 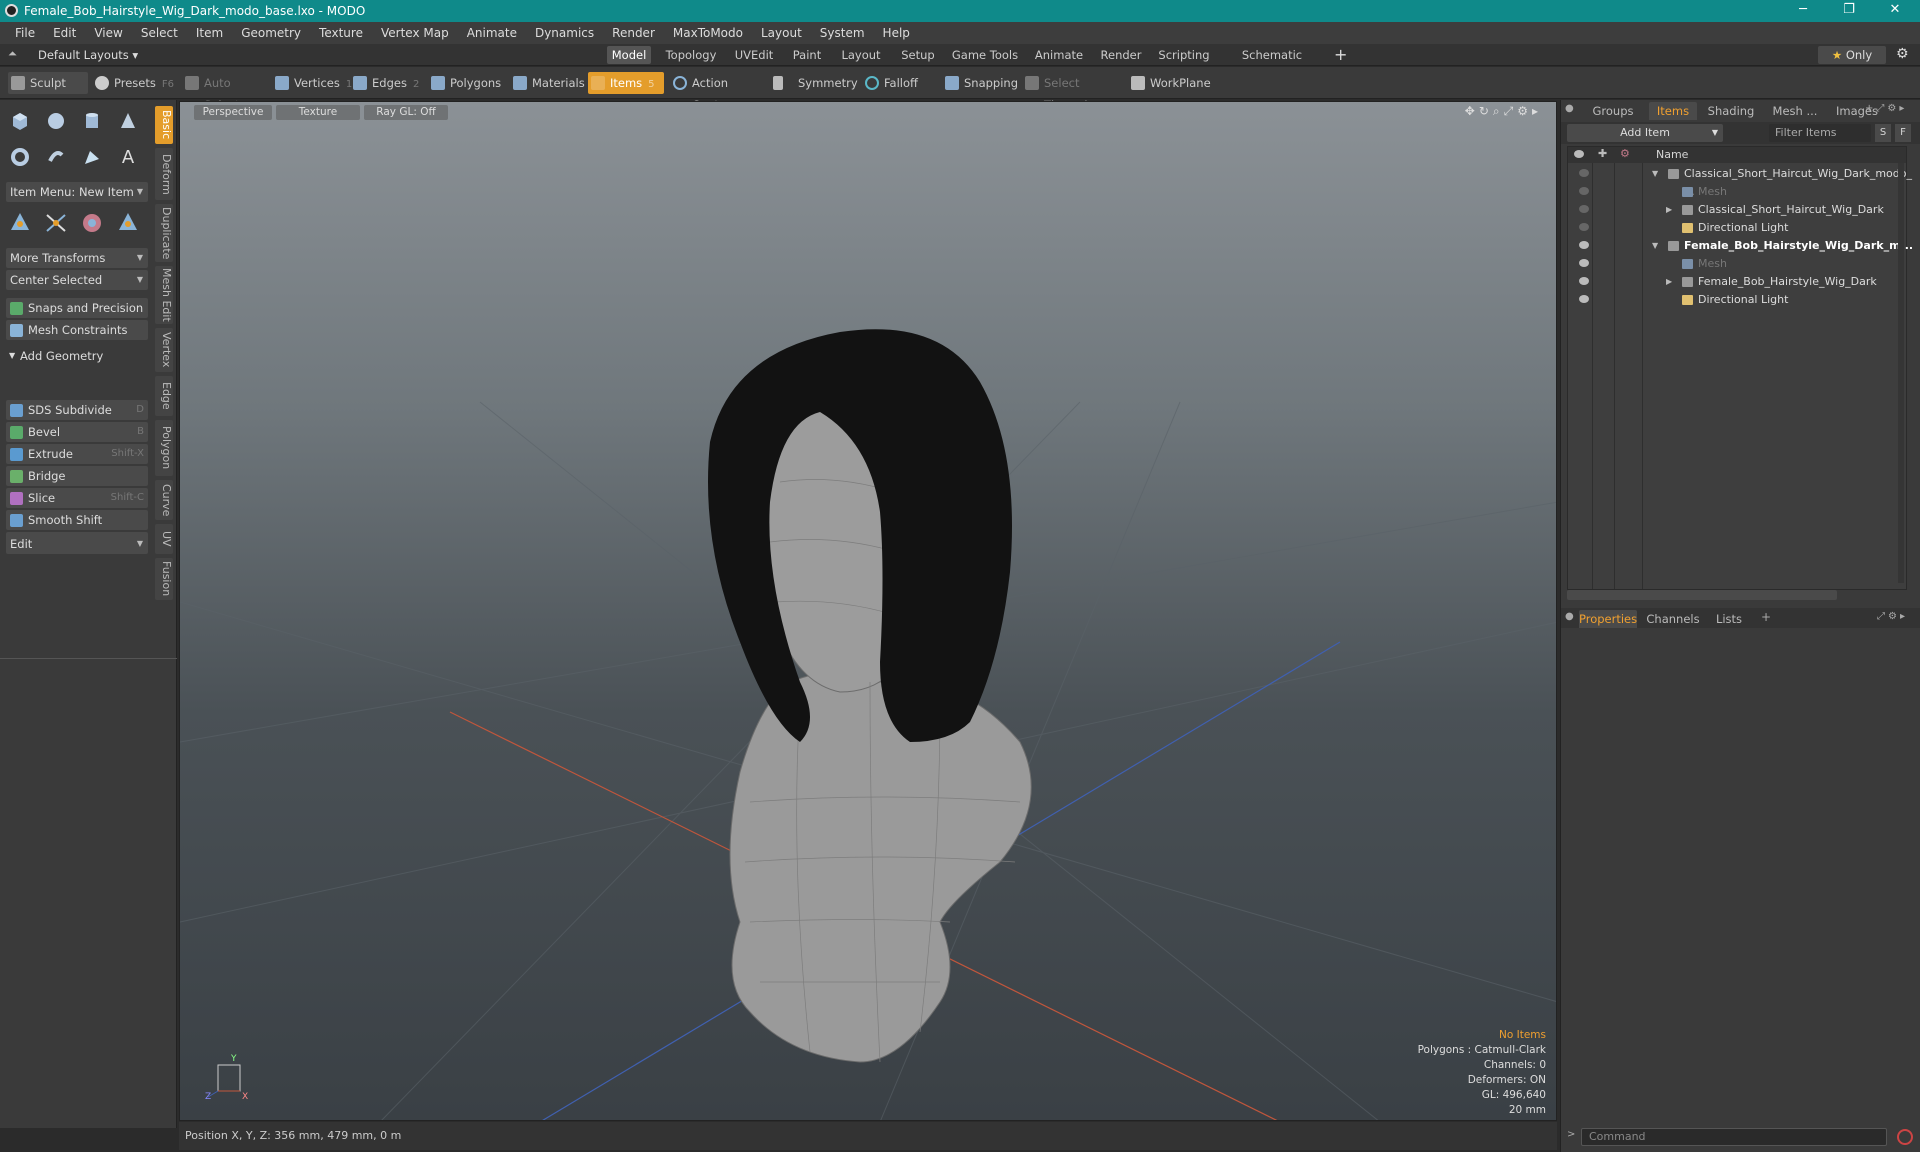 I want to click on menu-texture: Texture, so click(x=341, y=33).